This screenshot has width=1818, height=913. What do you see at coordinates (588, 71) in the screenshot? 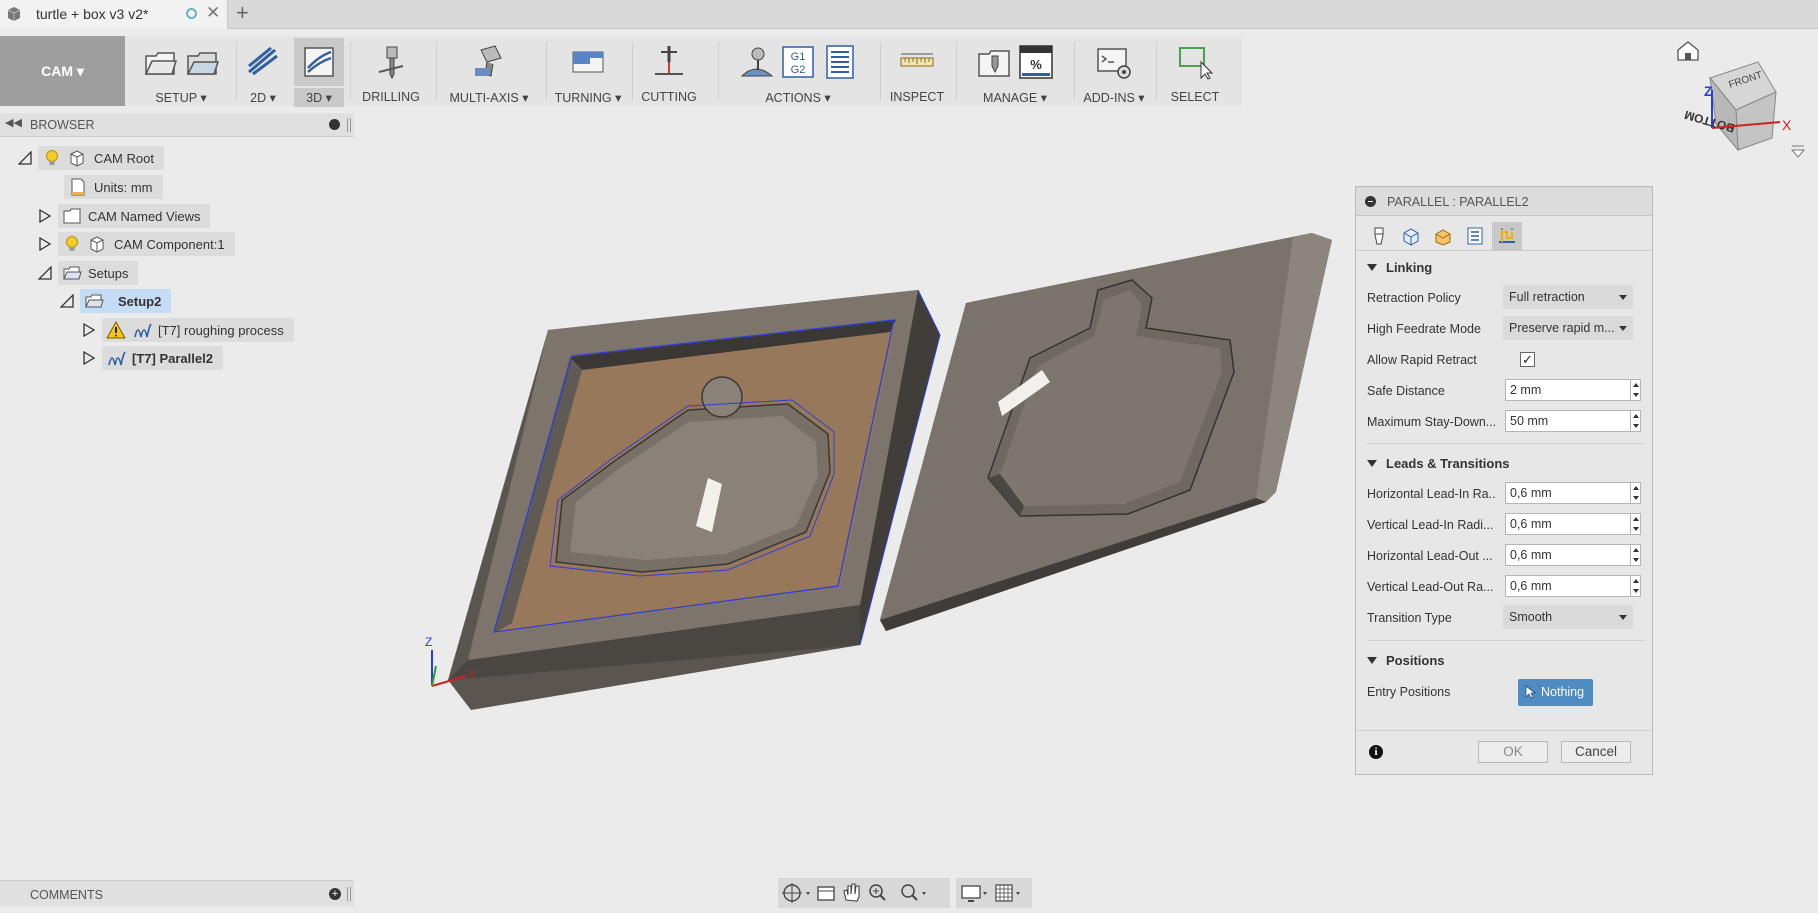
I see `toolbar-group-turning: TURNING ▾` at bounding box center [588, 71].